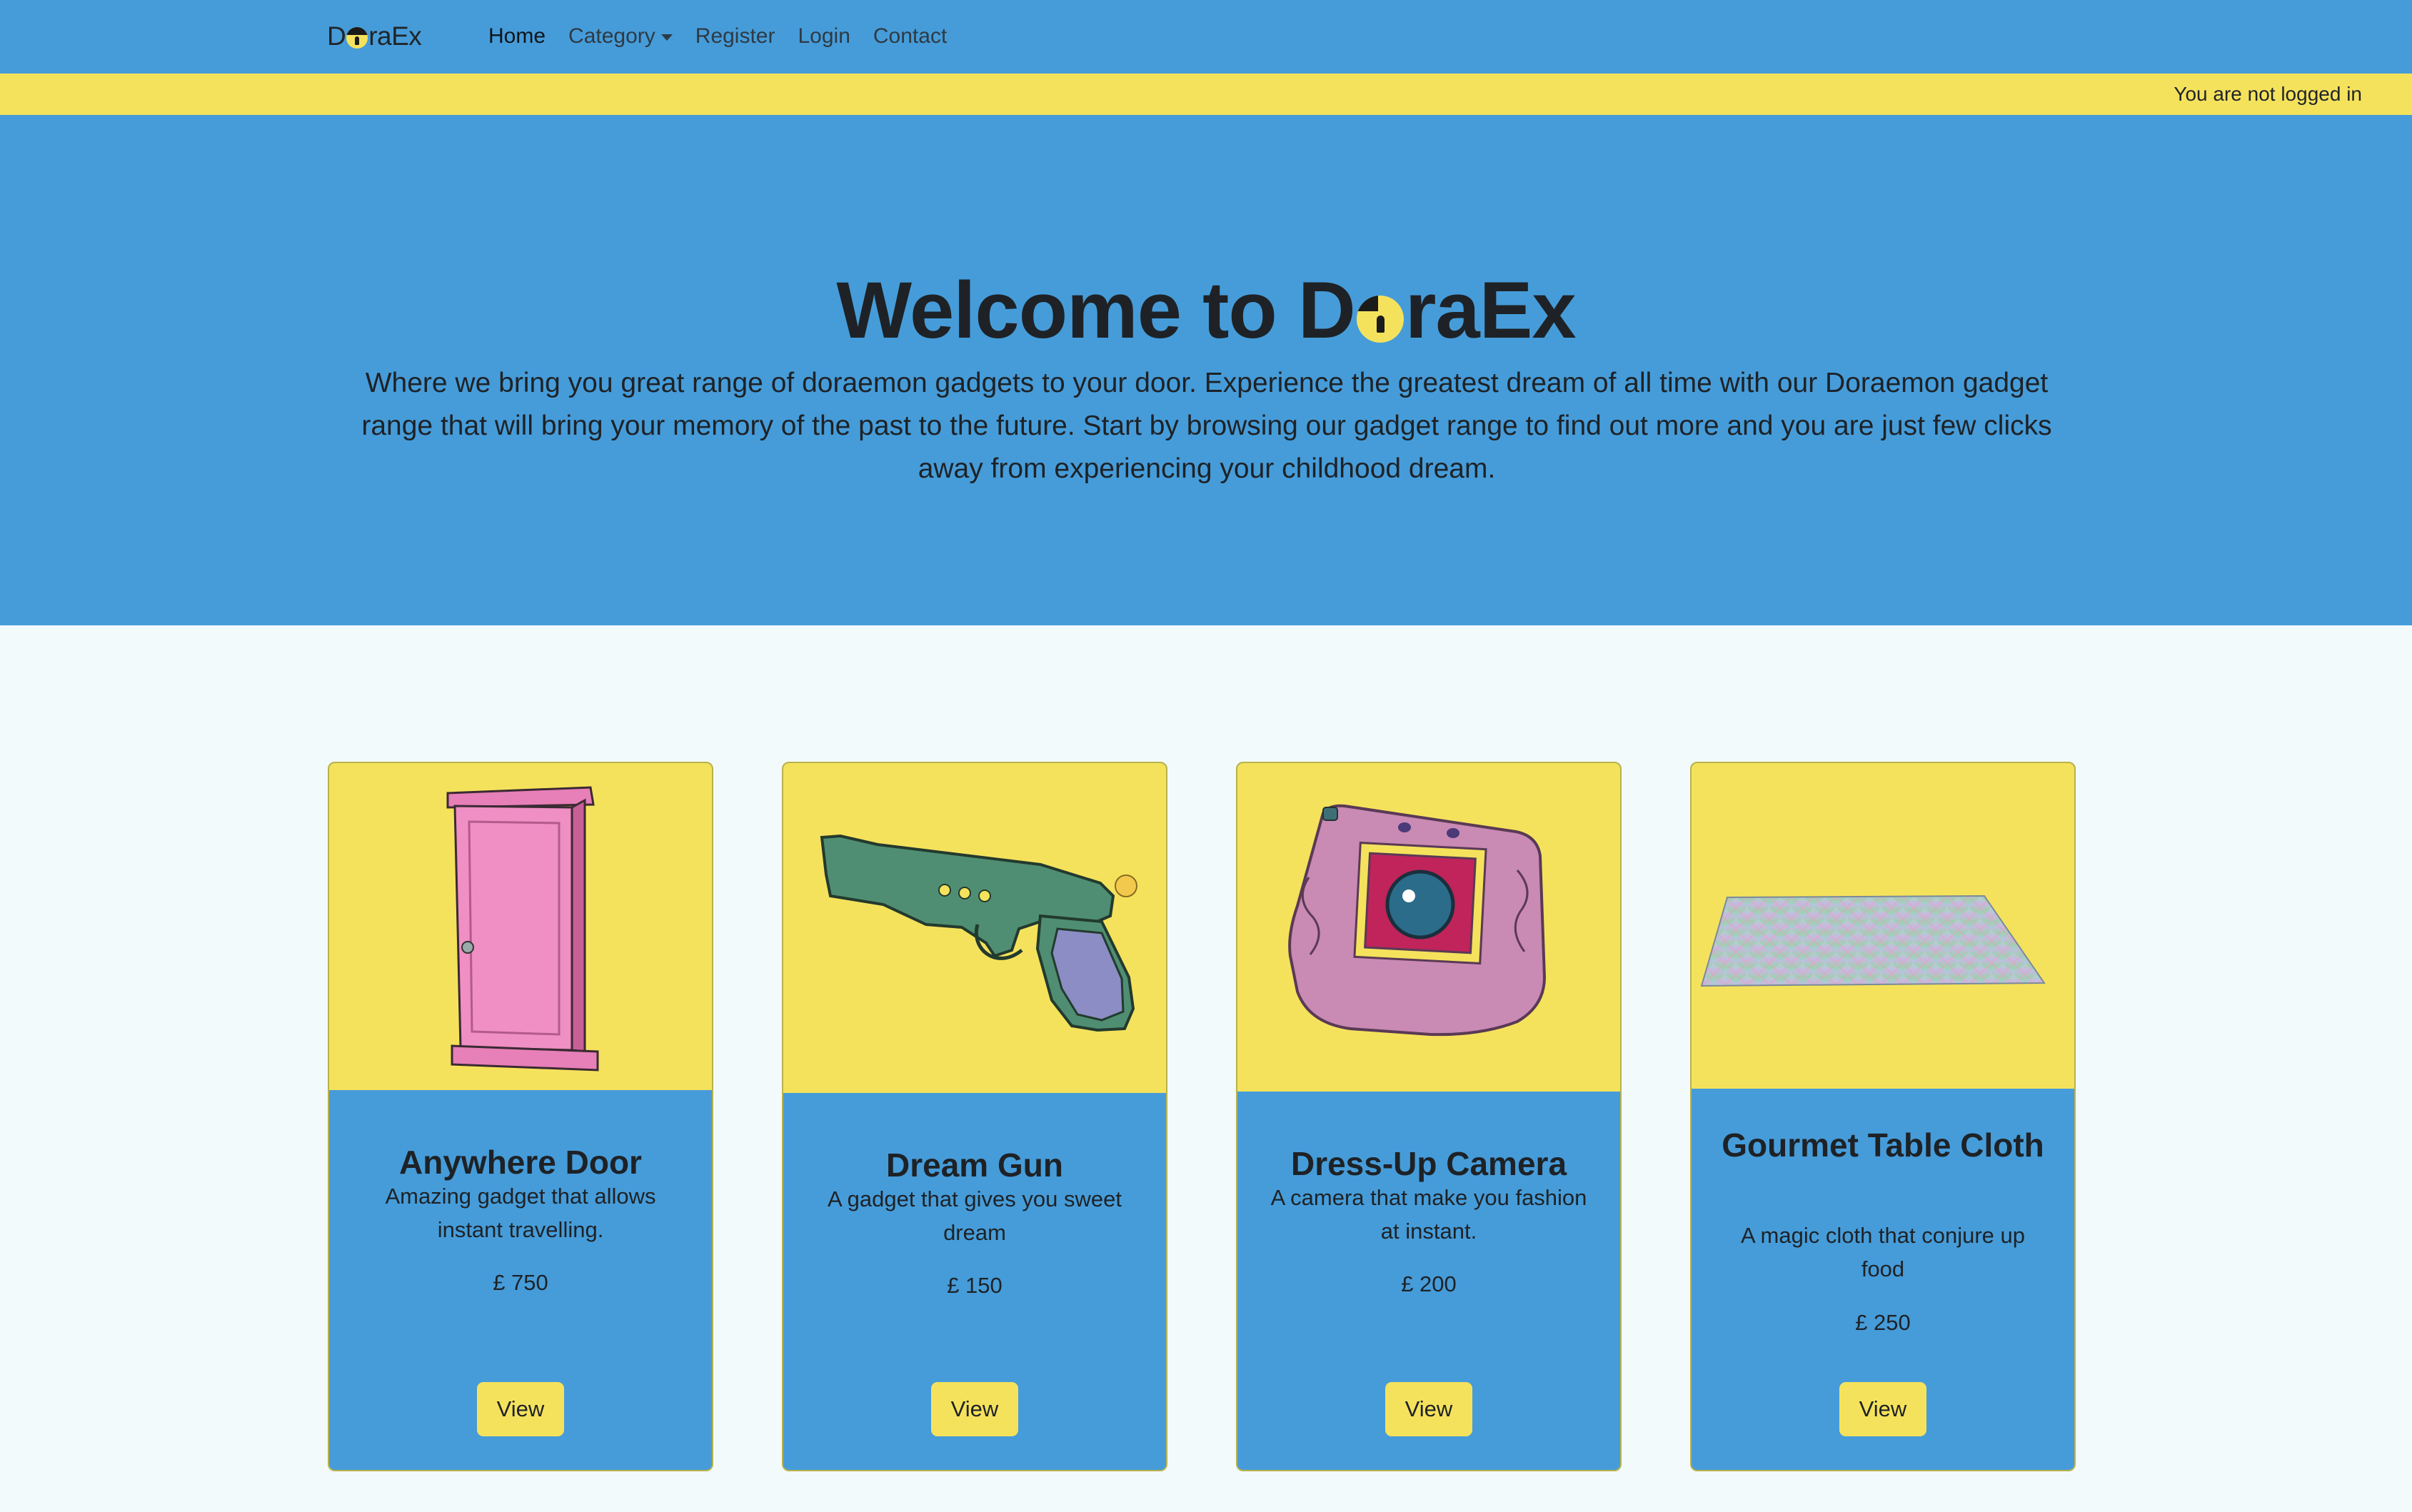 The image size is (2412, 1512). I want to click on product-price: £ 150, so click(975, 1285).